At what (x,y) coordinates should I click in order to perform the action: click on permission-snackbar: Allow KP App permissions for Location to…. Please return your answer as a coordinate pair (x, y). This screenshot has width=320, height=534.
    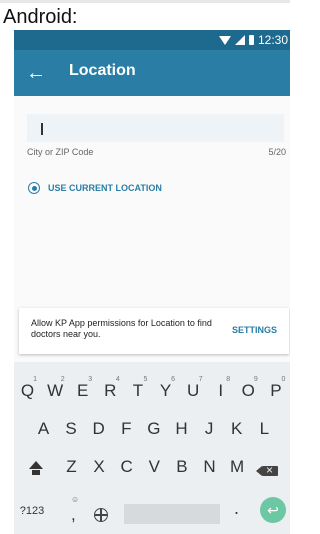
    Looking at the image, I should click on (154, 331).